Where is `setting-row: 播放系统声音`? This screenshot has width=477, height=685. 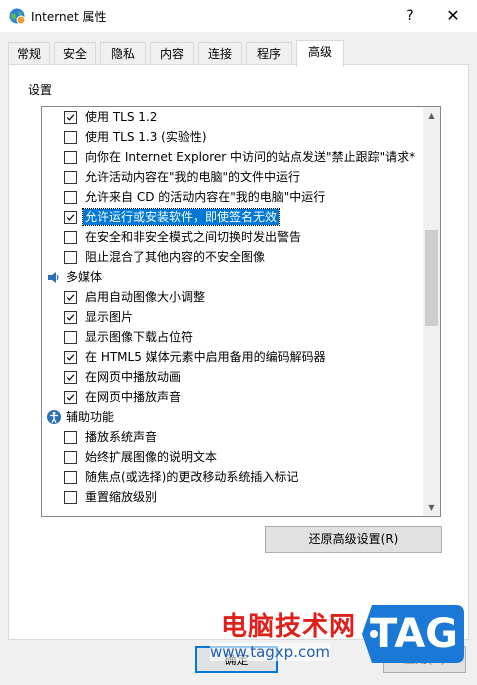 setting-row: 播放系统声音 is located at coordinates (232, 437).